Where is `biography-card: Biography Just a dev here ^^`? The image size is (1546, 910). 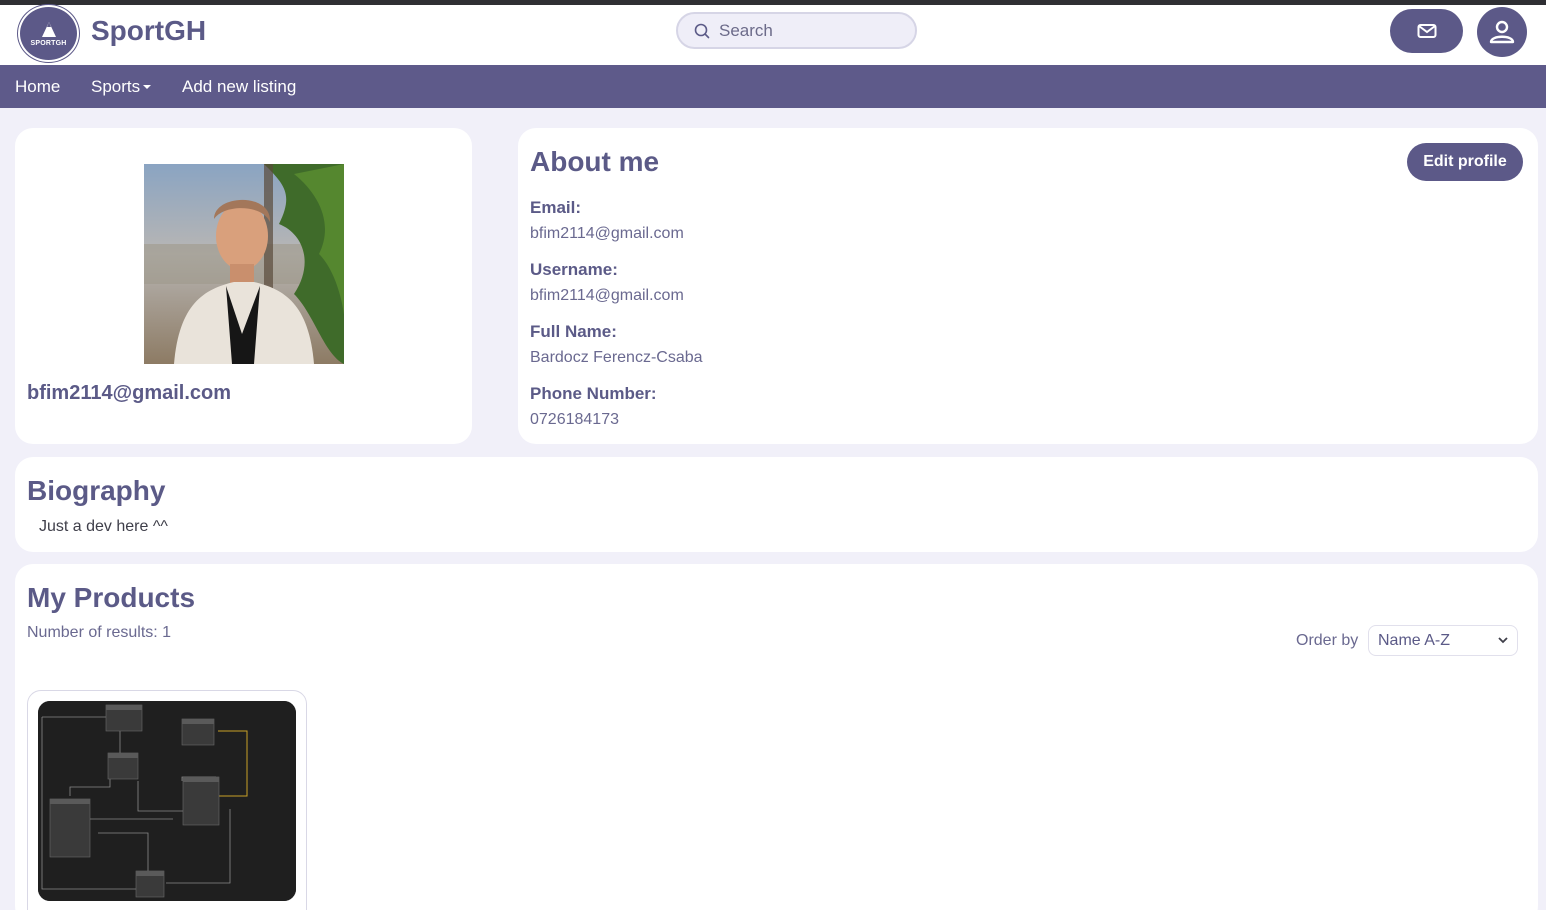 biography-card: Biography Just a dev here ^^ is located at coordinates (776, 504).